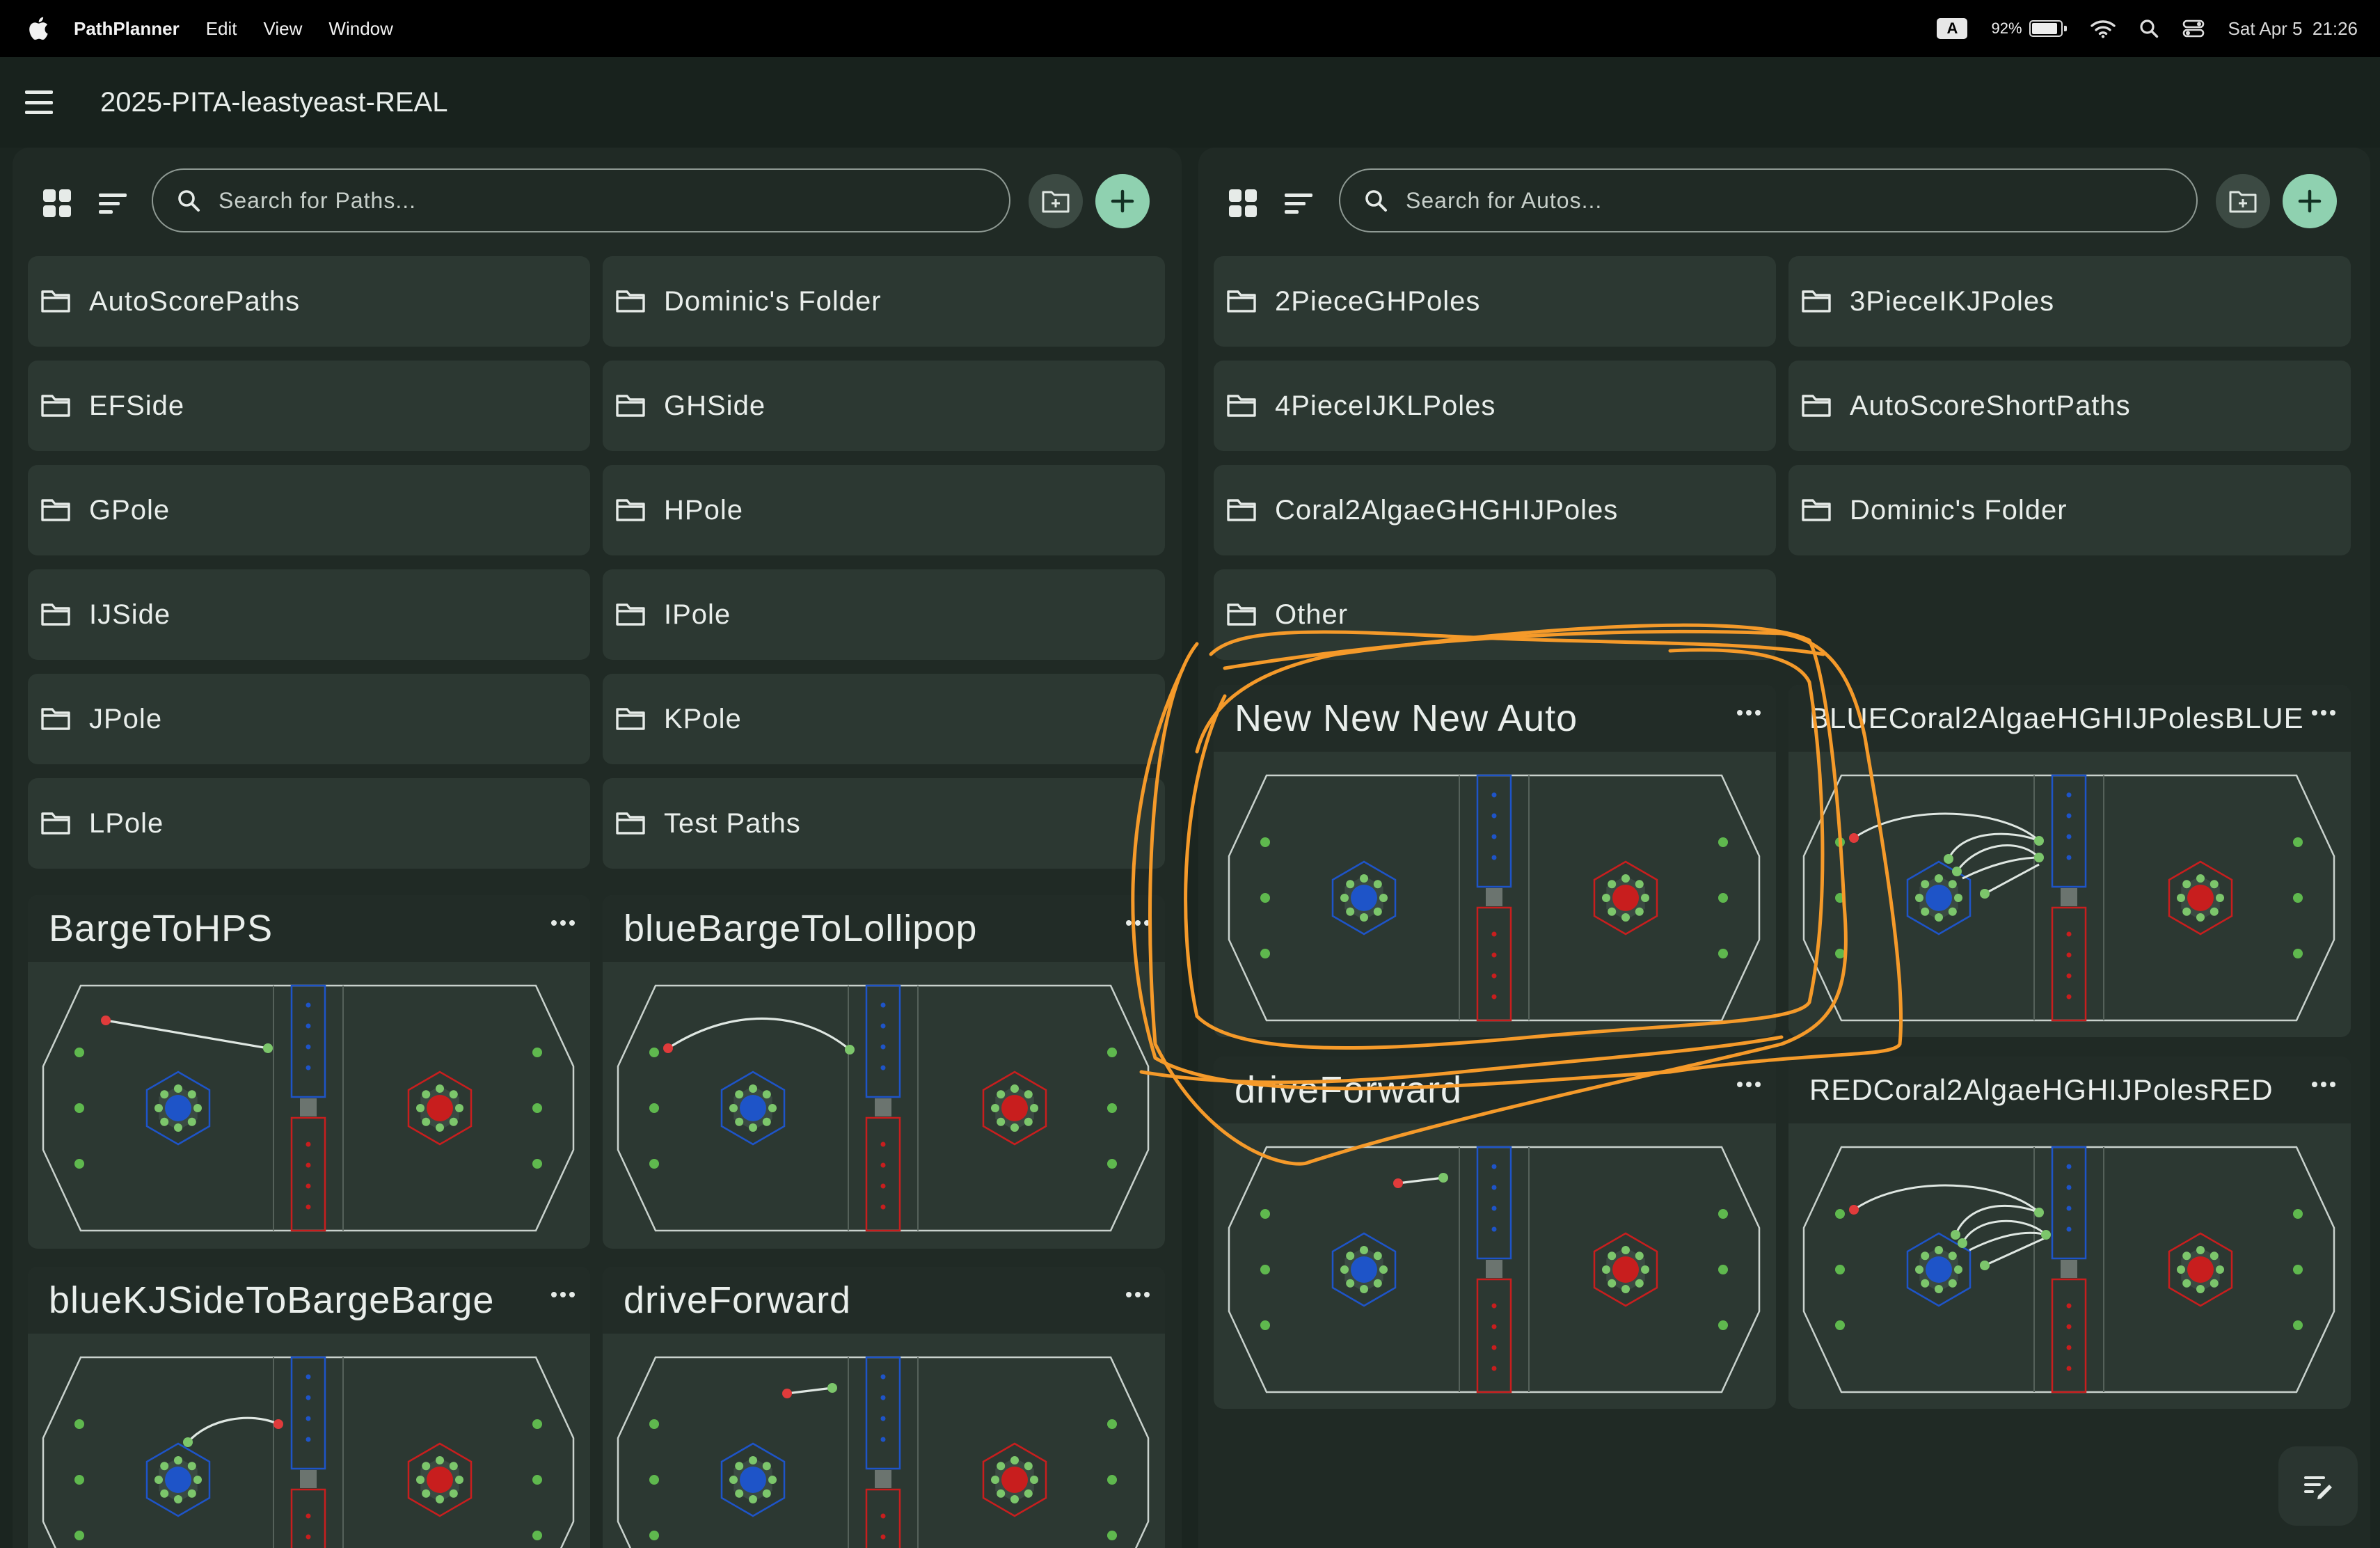 Image resolution: width=2380 pixels, height=1548 pixels. I want to click on spotlight-search-icon, so click(2149, 28).